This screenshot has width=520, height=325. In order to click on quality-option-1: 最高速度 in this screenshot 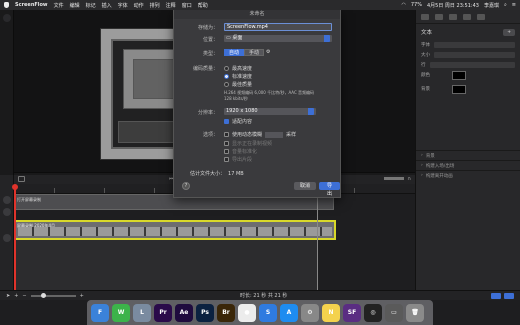, I will do `click(238, 68)`.